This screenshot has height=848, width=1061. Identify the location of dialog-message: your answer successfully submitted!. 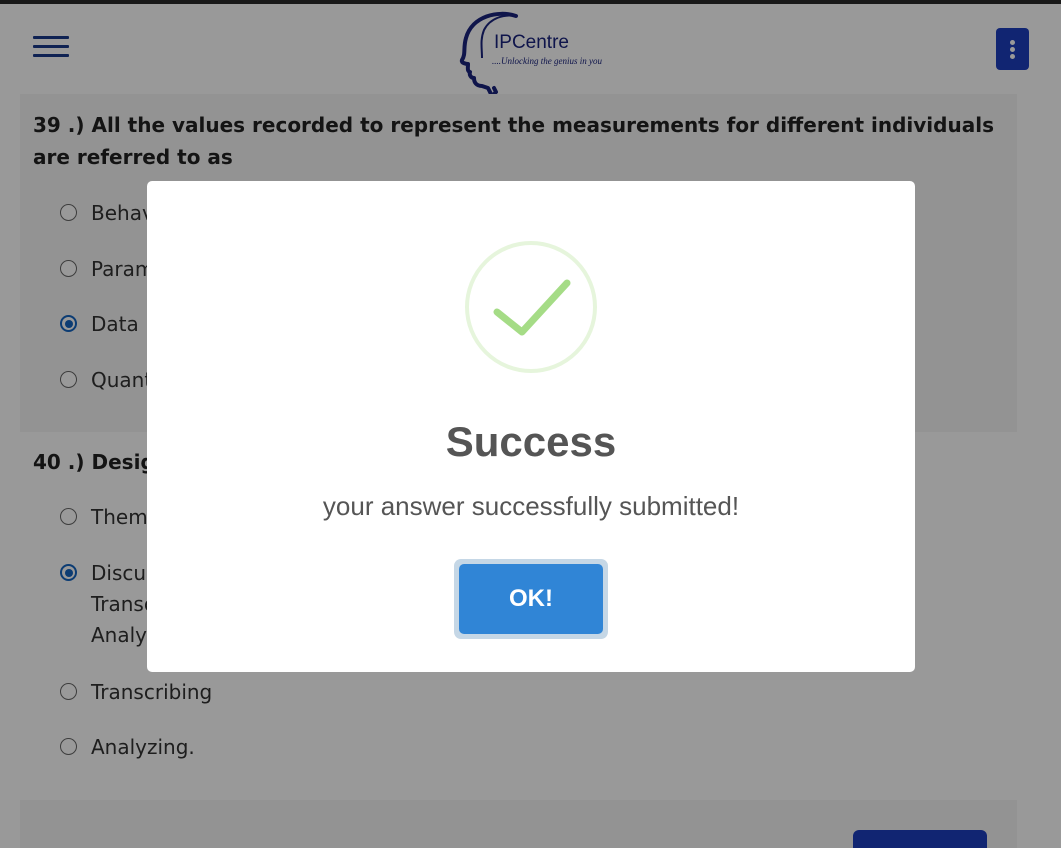
(531, 506).